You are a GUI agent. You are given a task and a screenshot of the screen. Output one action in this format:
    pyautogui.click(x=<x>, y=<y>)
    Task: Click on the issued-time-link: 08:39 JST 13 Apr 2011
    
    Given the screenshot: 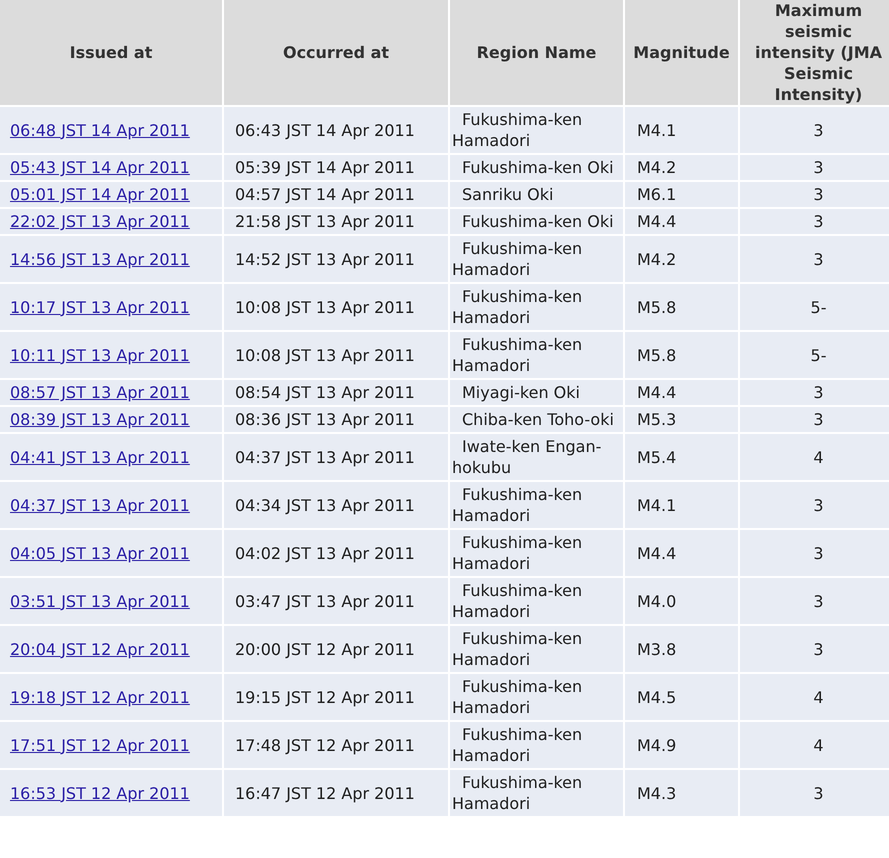 What is the action you would take?
    pyautogui.click(x=100, y=419)
    